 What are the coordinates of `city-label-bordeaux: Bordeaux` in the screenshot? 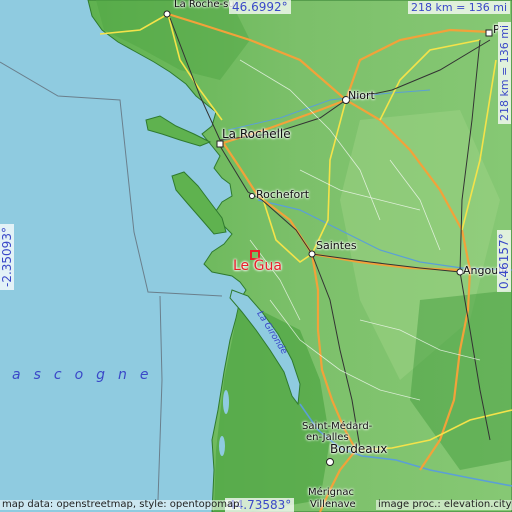 It's located at (359, 449).